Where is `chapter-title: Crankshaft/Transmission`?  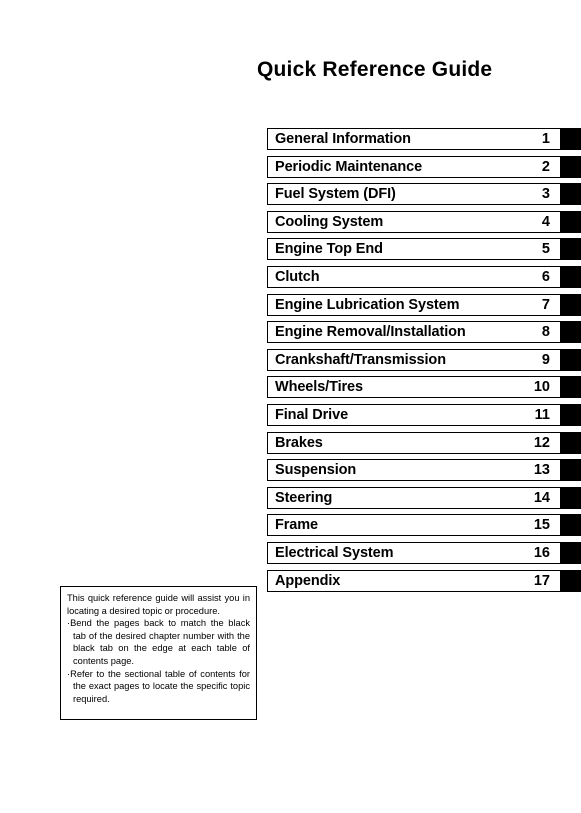
chapter-title: Crankshaft/Transmission is located at coordinates (360, 359).